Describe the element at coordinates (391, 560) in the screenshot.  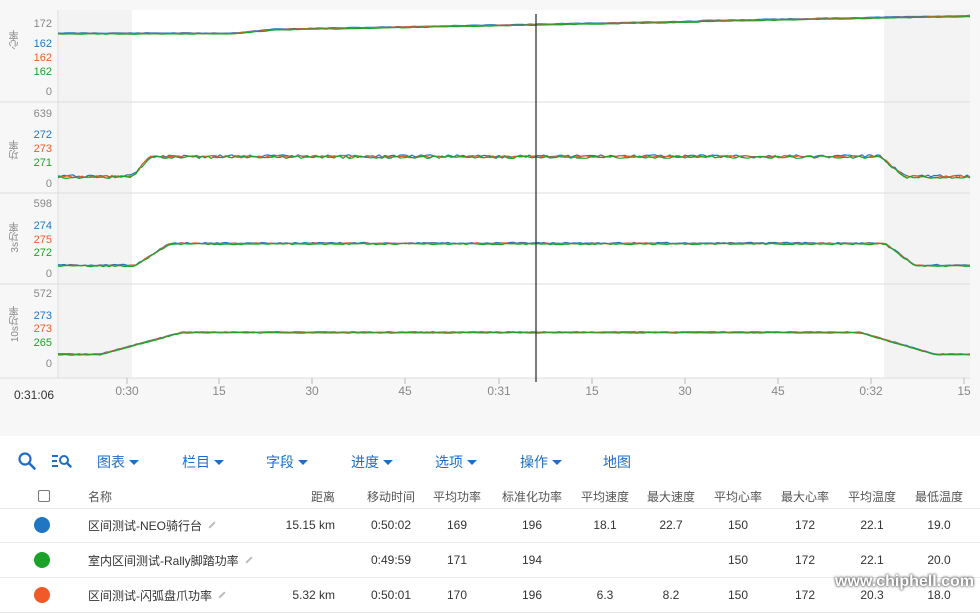
I see `cell-moving: 0:49:59` at that location.